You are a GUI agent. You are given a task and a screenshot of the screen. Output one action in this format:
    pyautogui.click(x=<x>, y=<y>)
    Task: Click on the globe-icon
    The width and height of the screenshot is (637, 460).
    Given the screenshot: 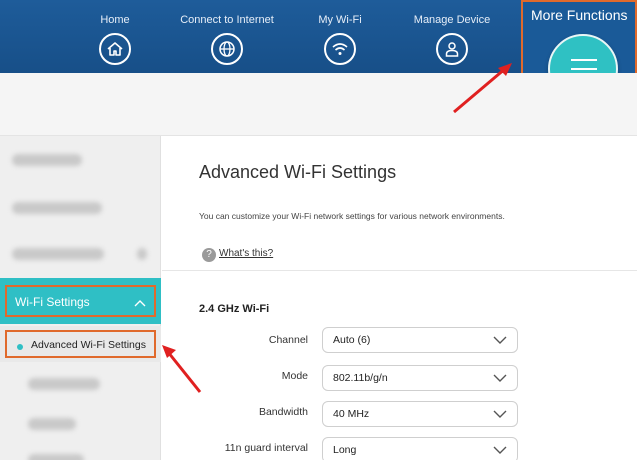 What is the action you would take?
    pyautogui.click(x=227, y=49)
    